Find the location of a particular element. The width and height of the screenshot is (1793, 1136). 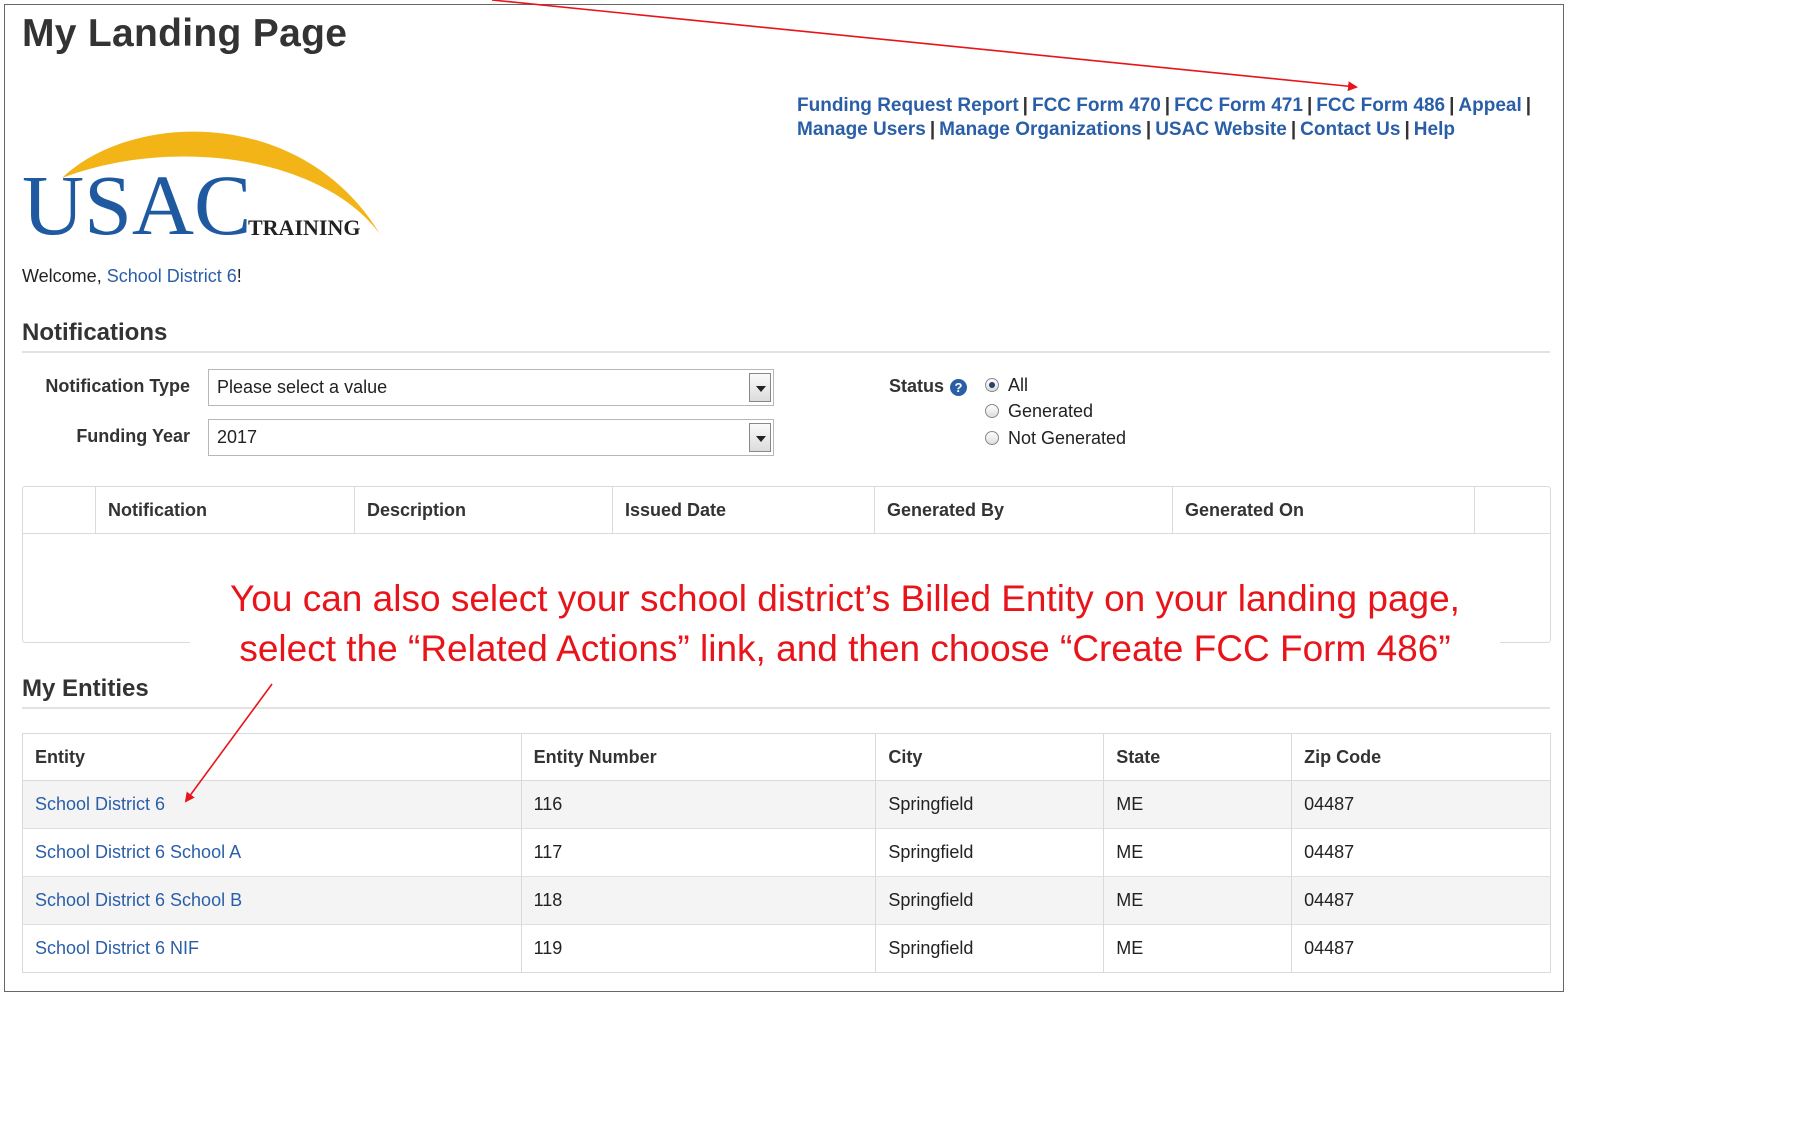

welcome-suffix: ! is located at coordinates (239, 276).